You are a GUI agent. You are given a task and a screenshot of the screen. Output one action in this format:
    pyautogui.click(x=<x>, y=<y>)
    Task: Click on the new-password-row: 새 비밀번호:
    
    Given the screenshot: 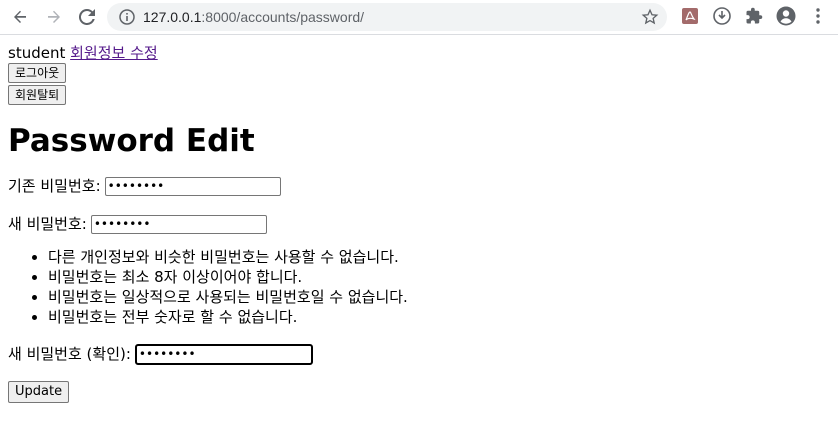 What is the action you would take?
    pyautogui.click(x=423, y=224)
    